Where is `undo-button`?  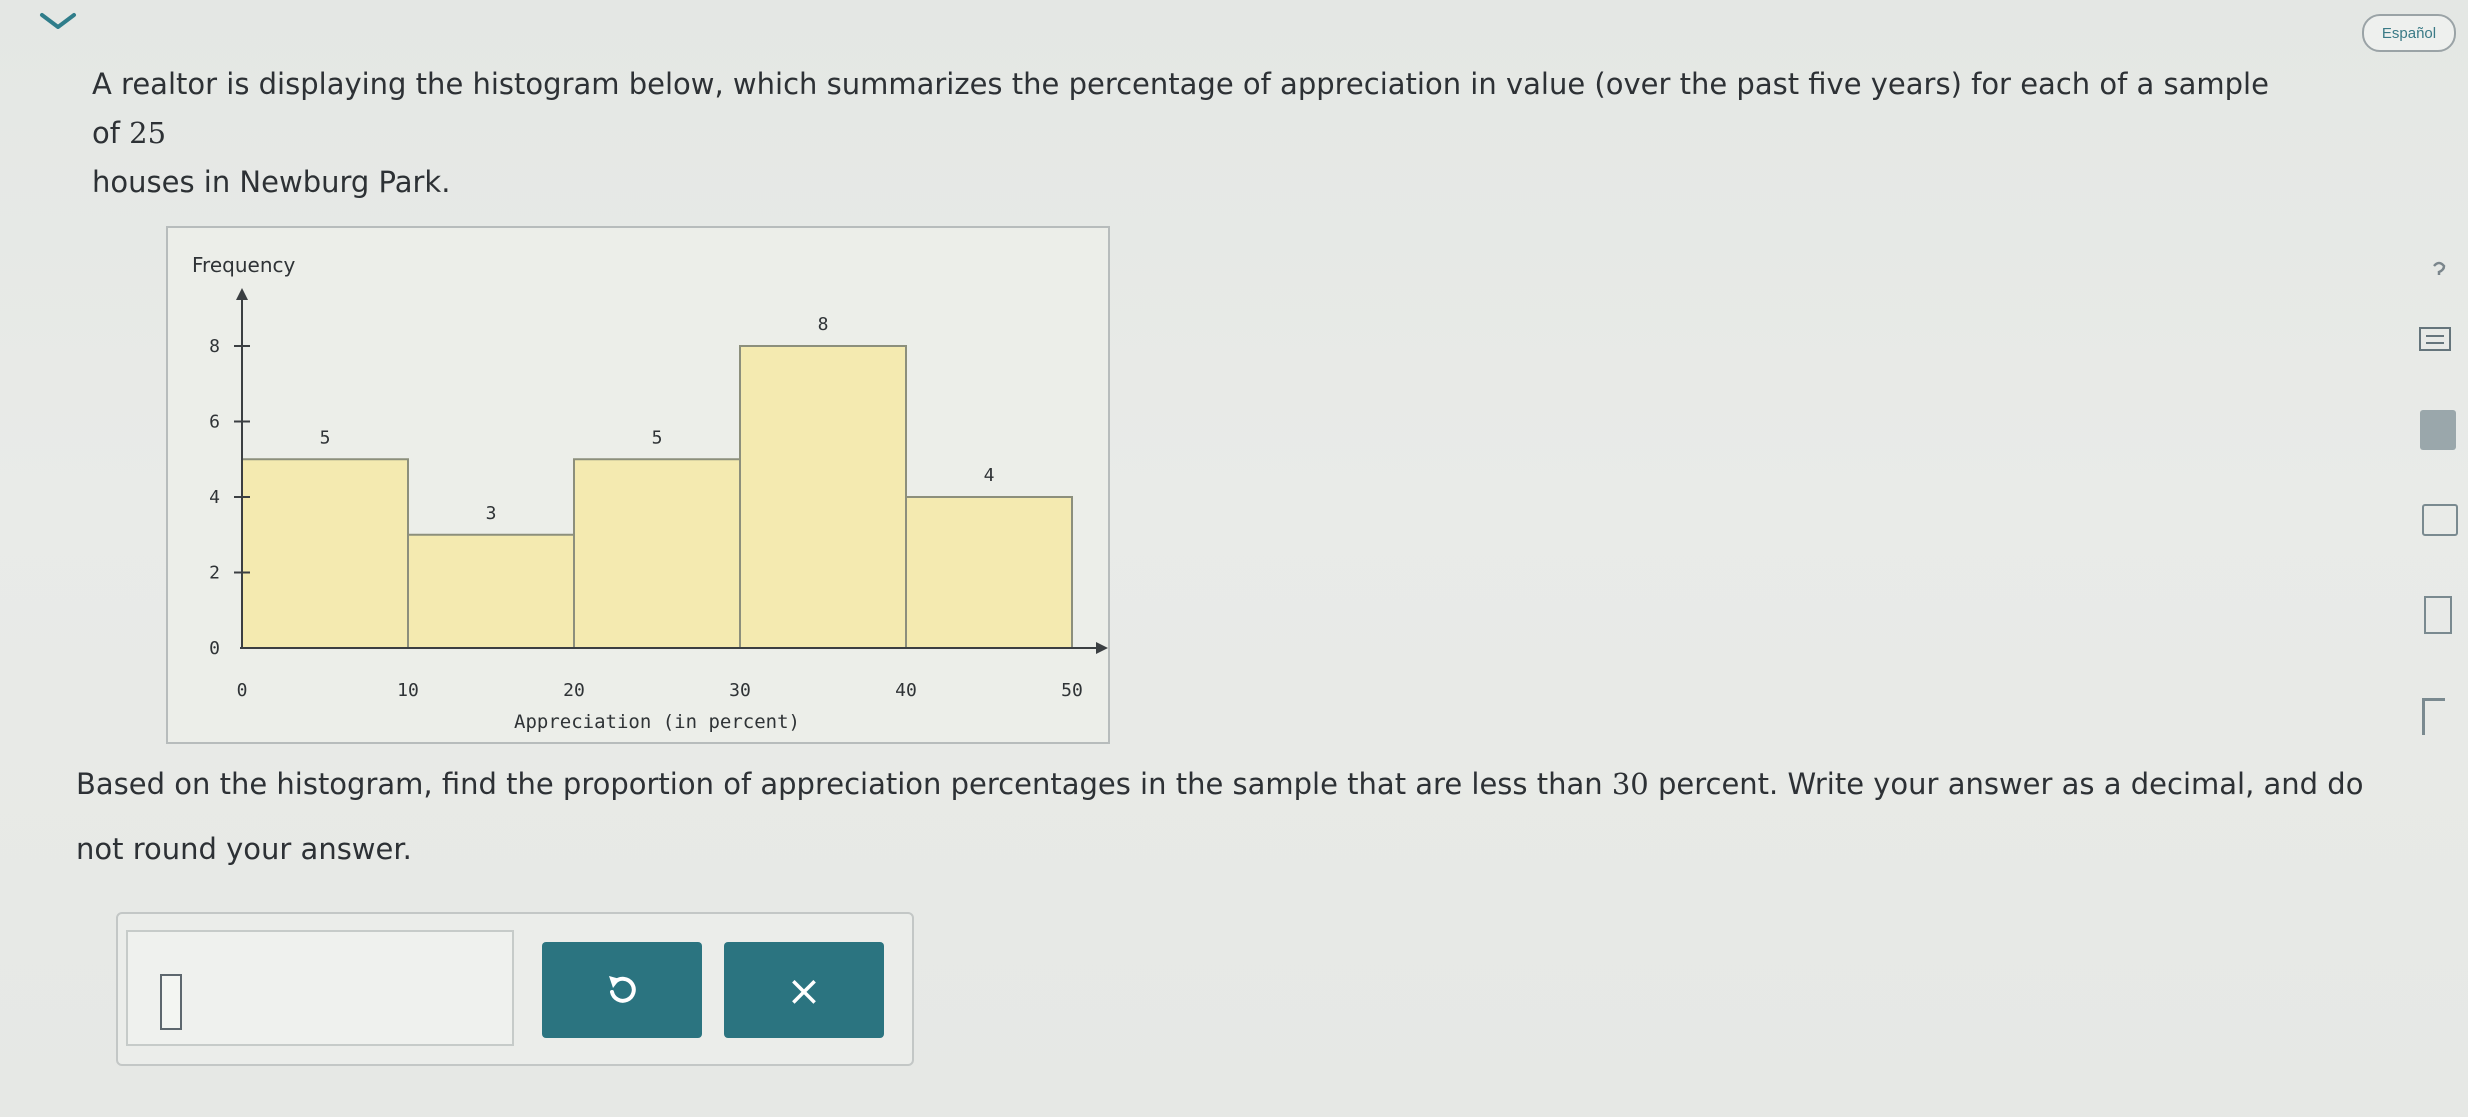
undo-button is located at coordinates (622, 990).